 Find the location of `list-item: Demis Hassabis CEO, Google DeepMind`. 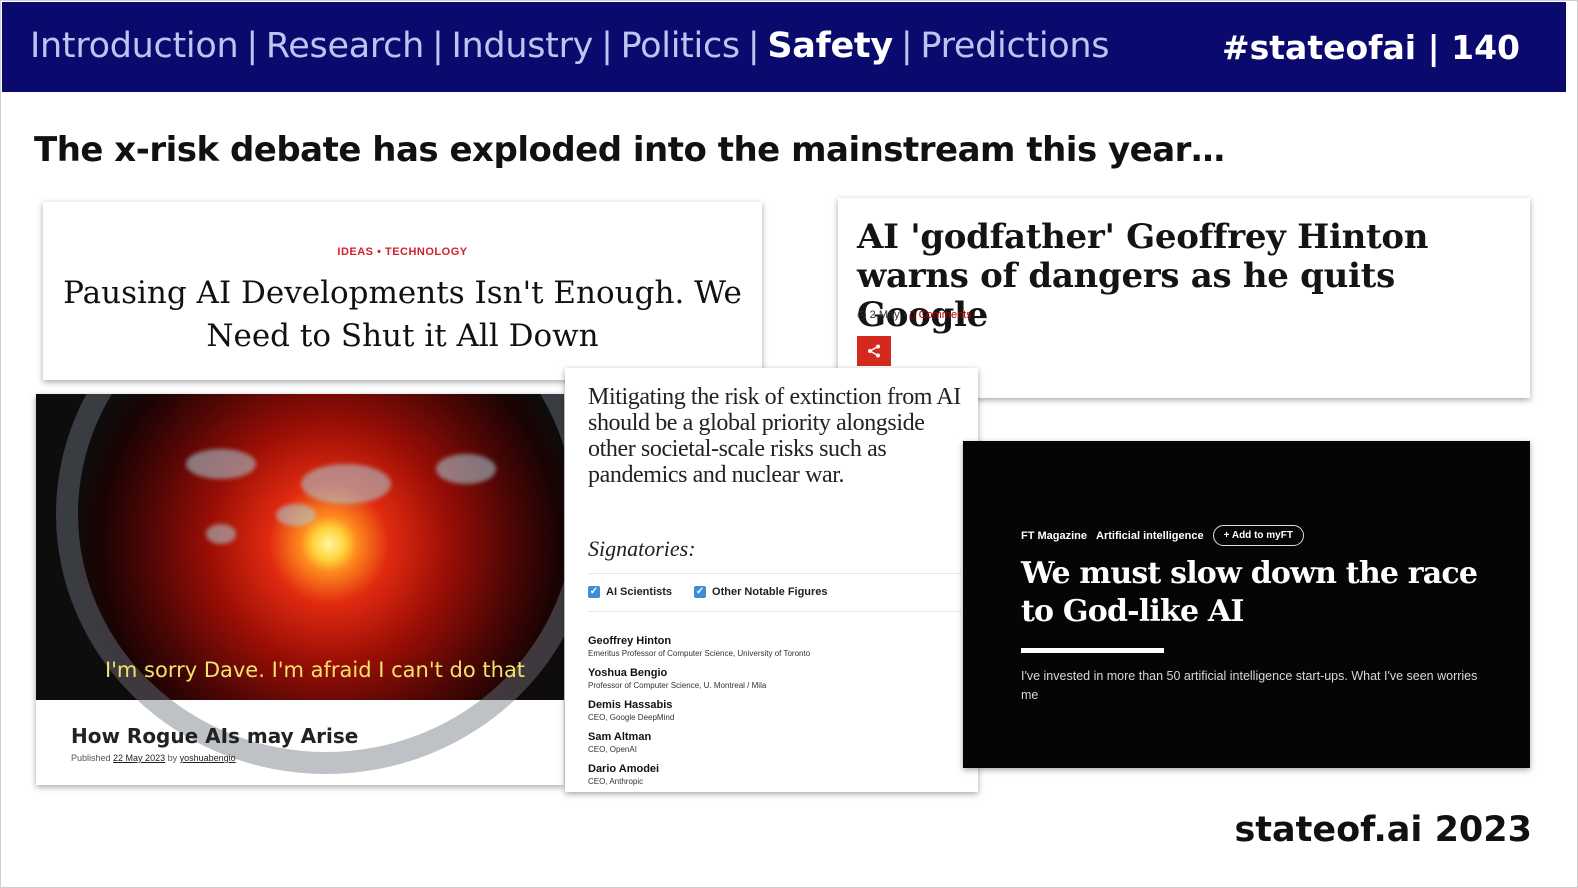

list-item: Demis Hassabis CEO, Google DeepMind is located at coordinates (631, 710).